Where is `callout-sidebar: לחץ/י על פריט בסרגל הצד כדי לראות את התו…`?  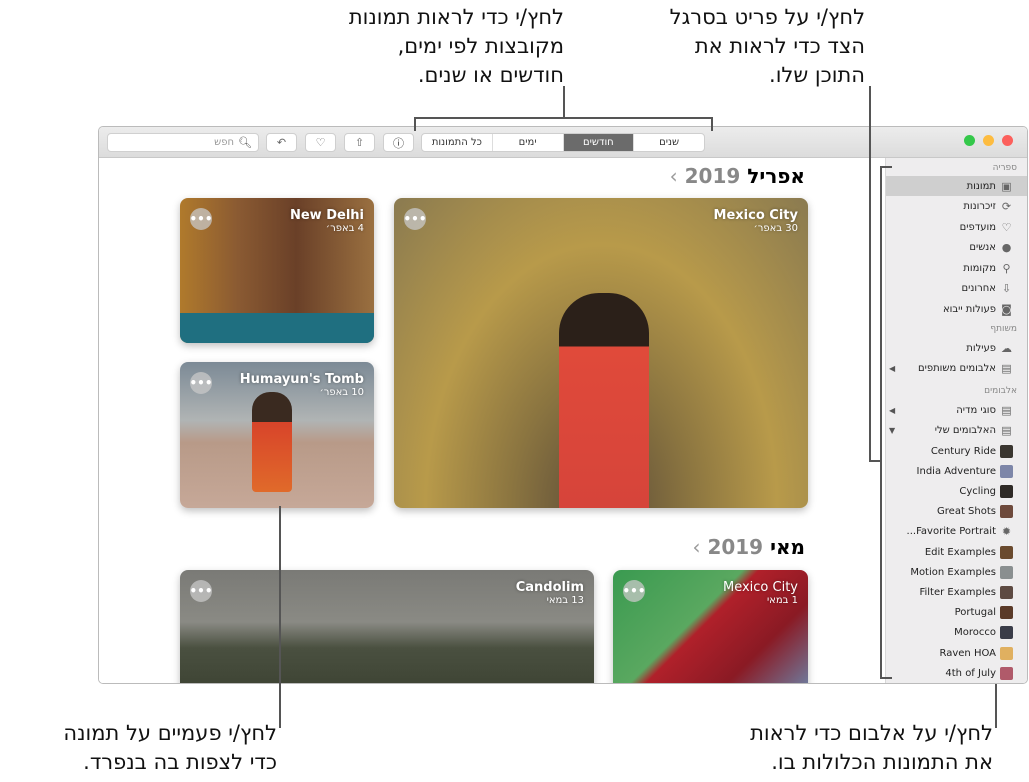 callout-sidebar: לחץ/י על פריט בסרגל הצד כדי לראות את התו… is located at coordinates (767, 46).